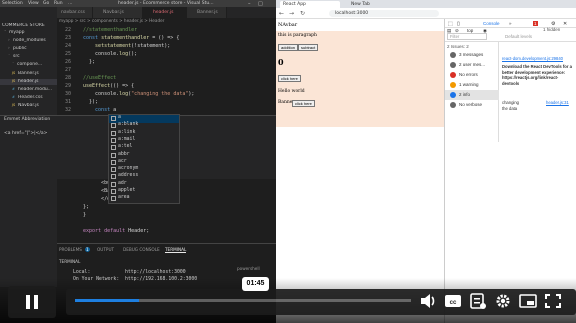 The height and width of the screenshot is (323, 576). What do you see at coordinates (302, 13) in the screenshot?
I see `reload-icon: ↻` at bounding box center [302, 13].